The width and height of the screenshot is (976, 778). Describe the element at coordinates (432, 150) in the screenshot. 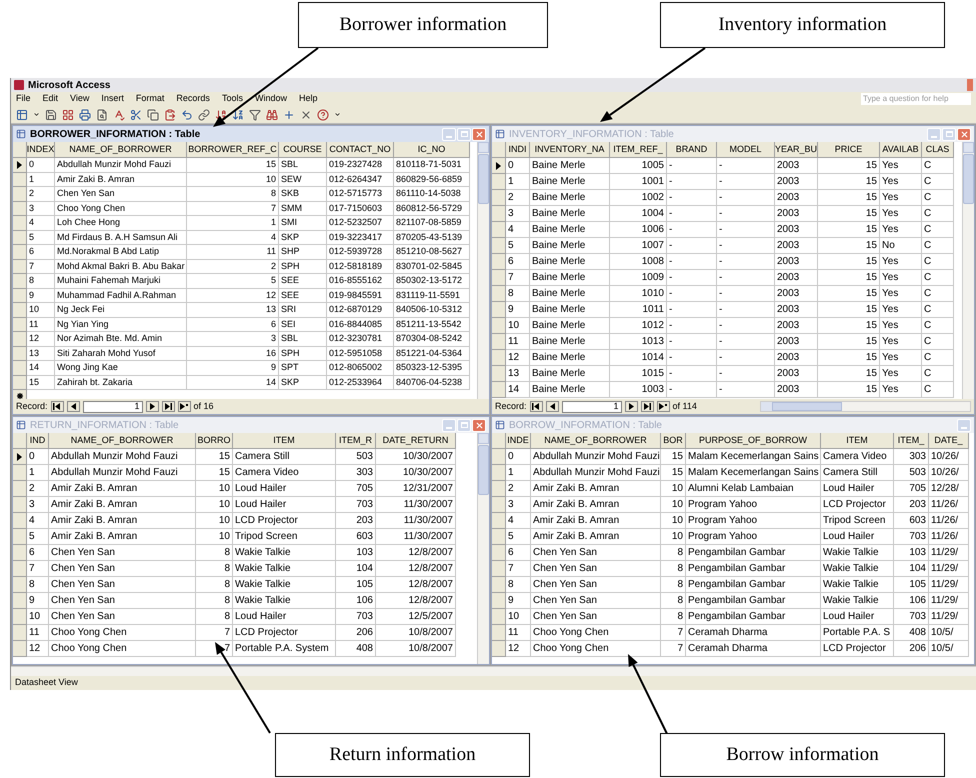

I see `column-header: IC_NO` at that location.